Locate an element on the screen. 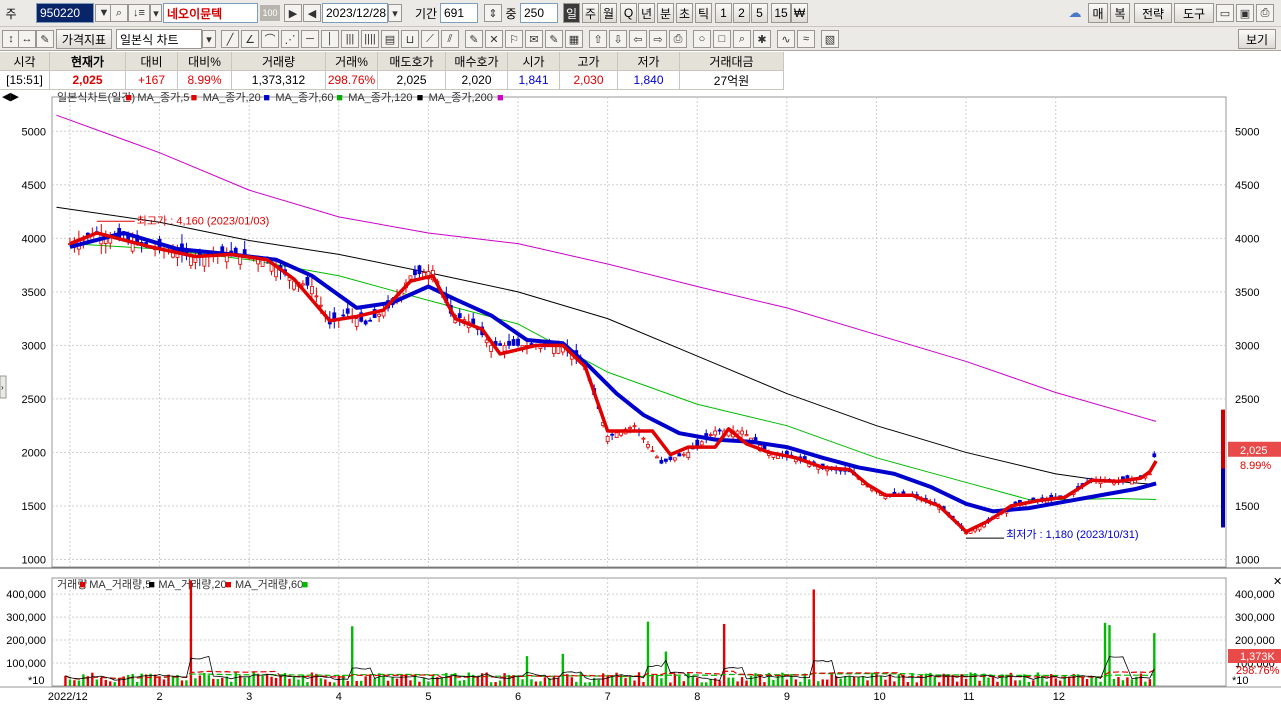 The height and width of the screenshot is (707, 1281). stepper-icon: ⇕ is located at coordinates (493, 13).